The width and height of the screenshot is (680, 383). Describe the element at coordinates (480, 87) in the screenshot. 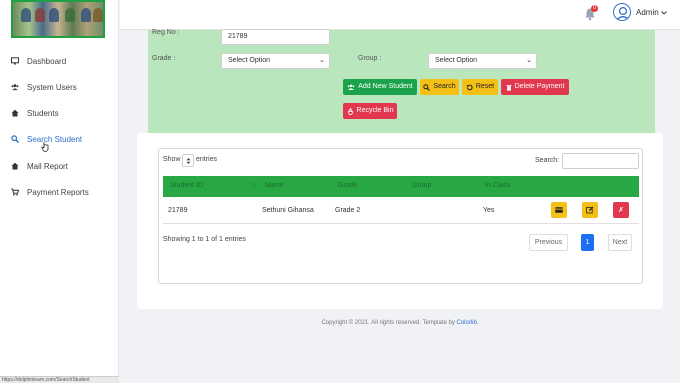

I see `reset-button: Reset` at that location.